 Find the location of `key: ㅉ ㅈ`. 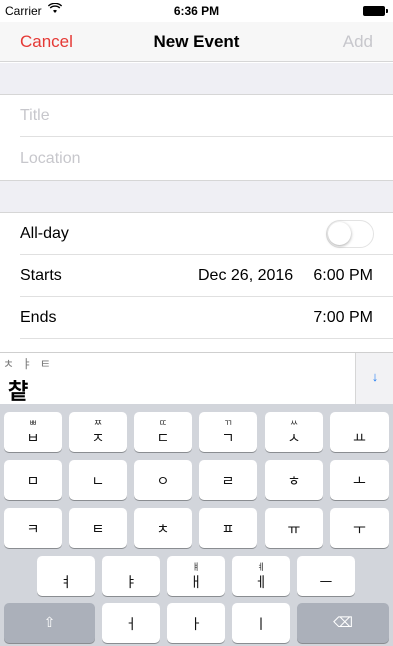

key: ㅉ ㅈ is located at coordinates (98, 432).